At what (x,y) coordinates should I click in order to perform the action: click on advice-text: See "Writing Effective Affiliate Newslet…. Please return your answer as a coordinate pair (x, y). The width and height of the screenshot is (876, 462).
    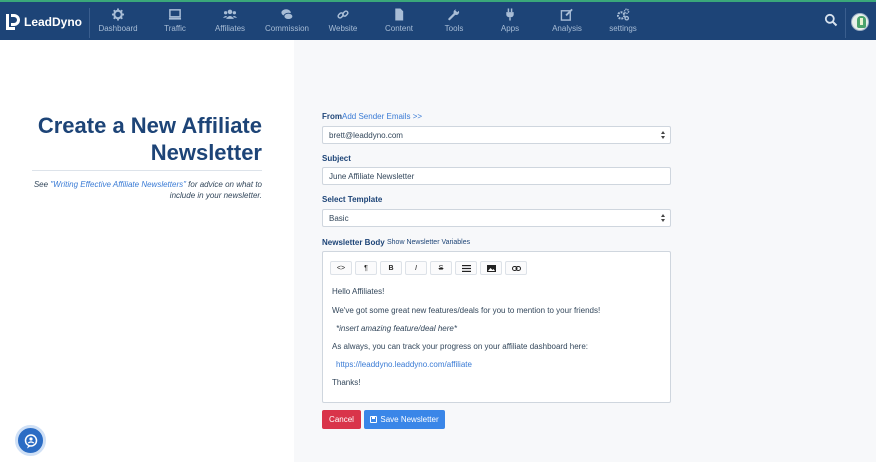
    Looking at the image, I should click on (147, 190).